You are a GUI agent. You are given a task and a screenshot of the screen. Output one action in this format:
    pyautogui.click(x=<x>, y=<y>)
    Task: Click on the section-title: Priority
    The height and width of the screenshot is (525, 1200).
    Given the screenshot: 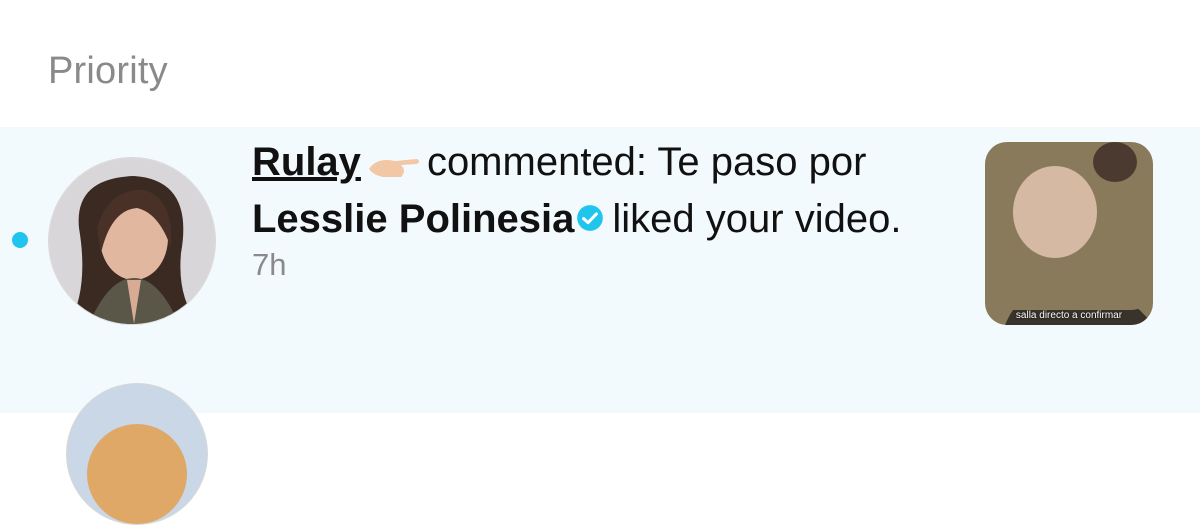 What is the action you would take?
    pyautogui.click(x=108, y=71)
    